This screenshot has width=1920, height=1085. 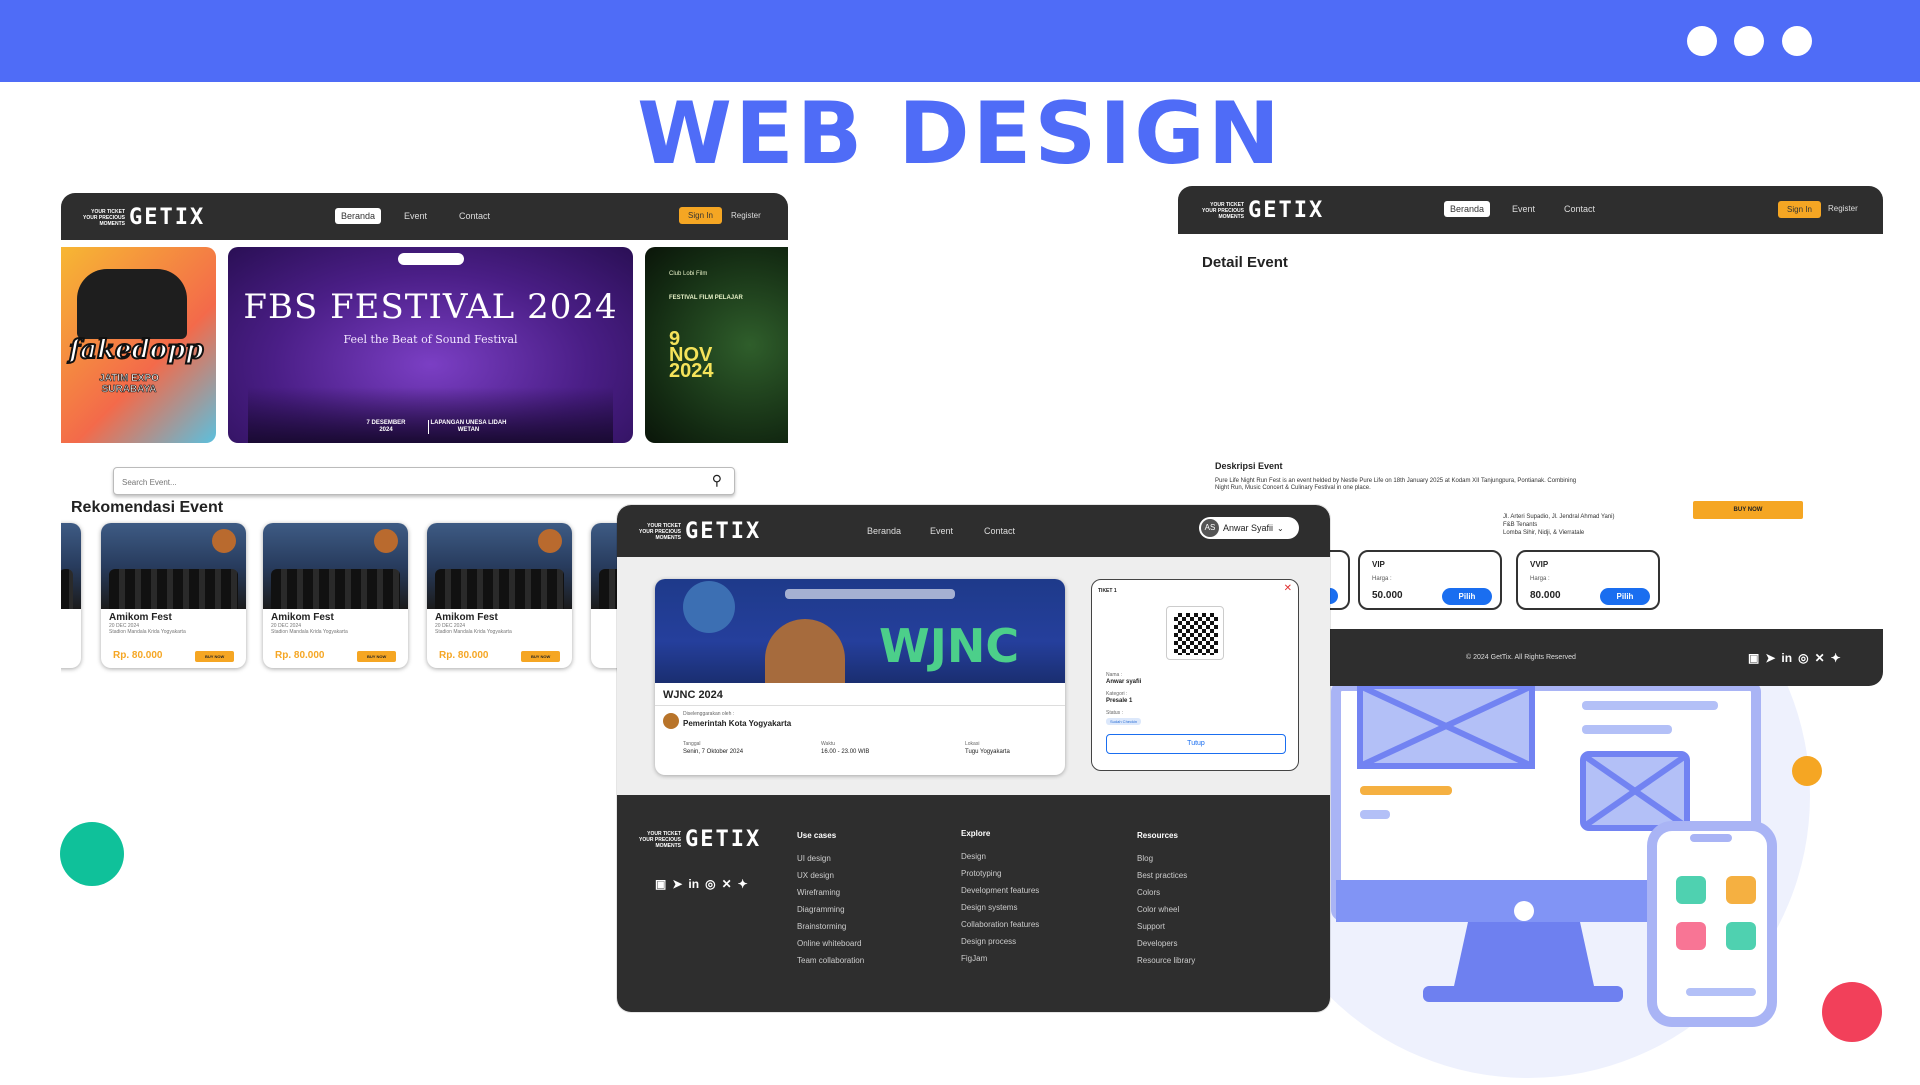 I want to click on footer-link: Resource library, so click(x=1166, y=960).